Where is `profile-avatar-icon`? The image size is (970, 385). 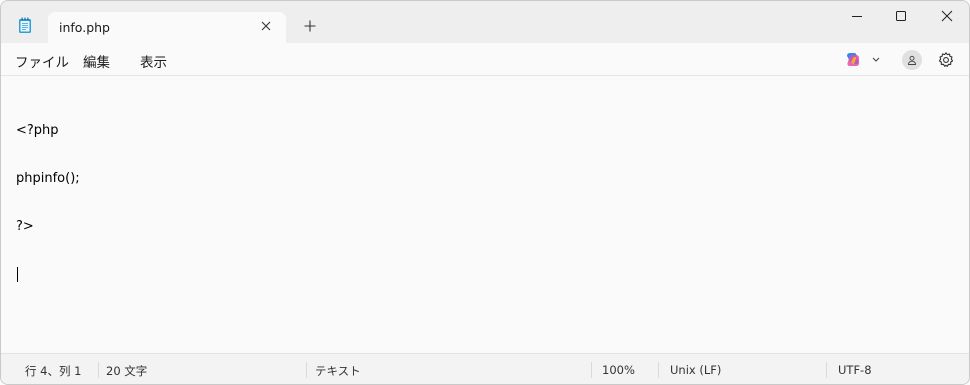 profile-avatar-icon is located at coordinates (912, 60).